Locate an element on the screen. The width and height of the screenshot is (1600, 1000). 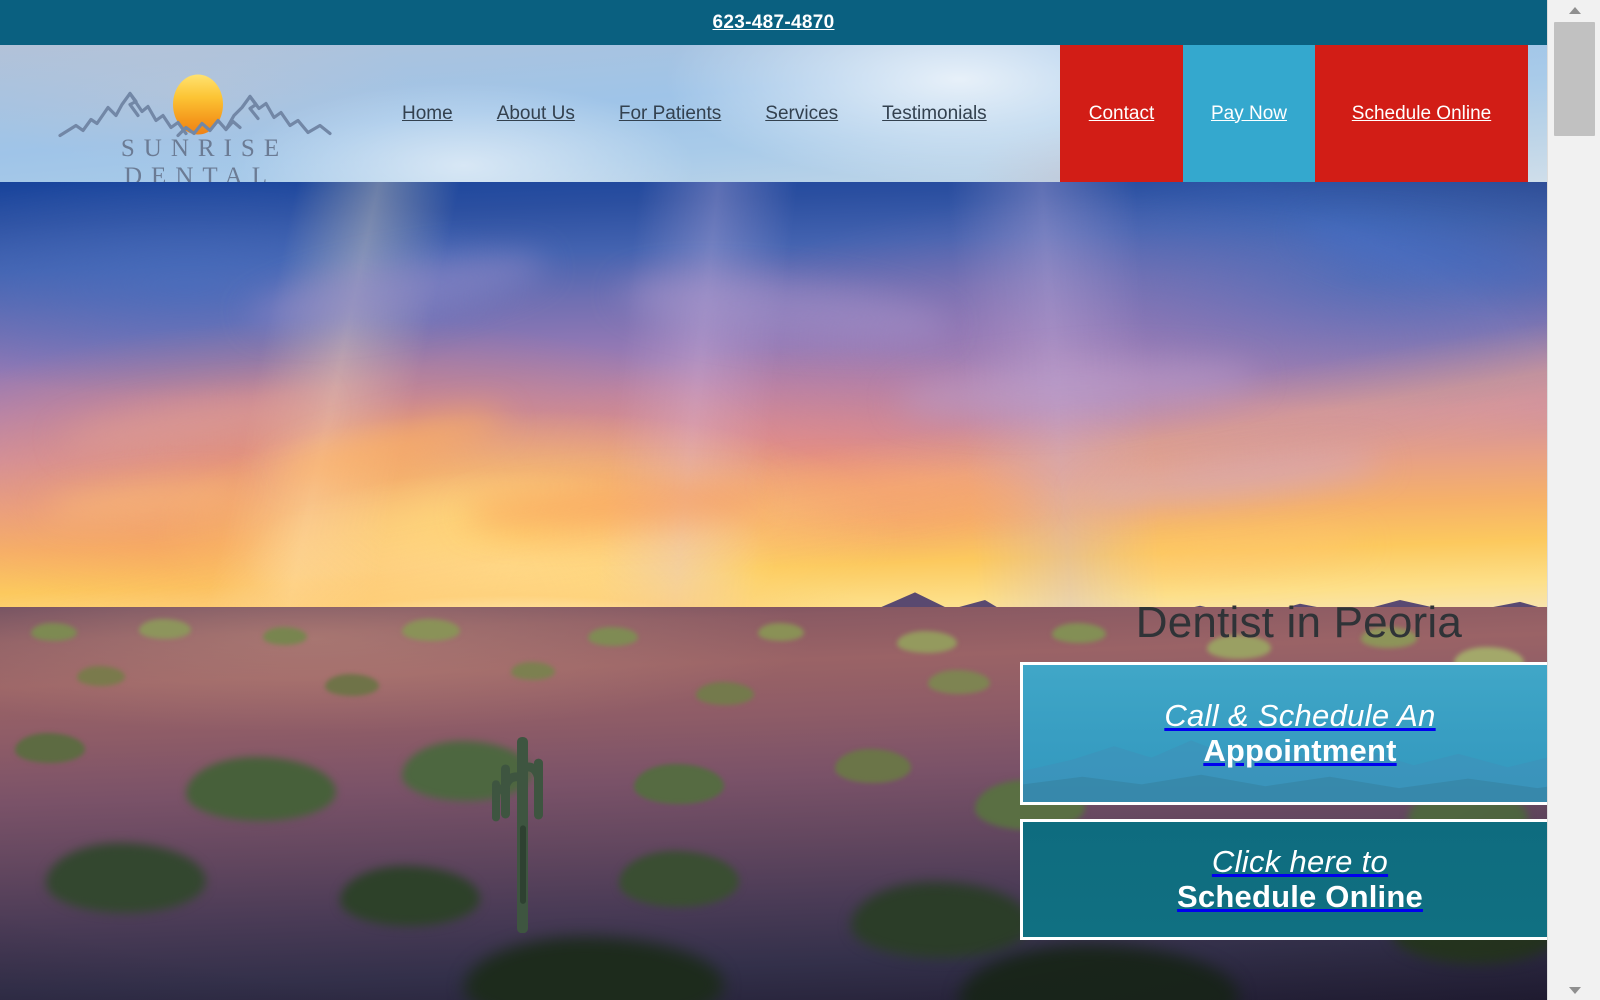
promo-line-2: Appointment is located at coordinates (1300, 750).